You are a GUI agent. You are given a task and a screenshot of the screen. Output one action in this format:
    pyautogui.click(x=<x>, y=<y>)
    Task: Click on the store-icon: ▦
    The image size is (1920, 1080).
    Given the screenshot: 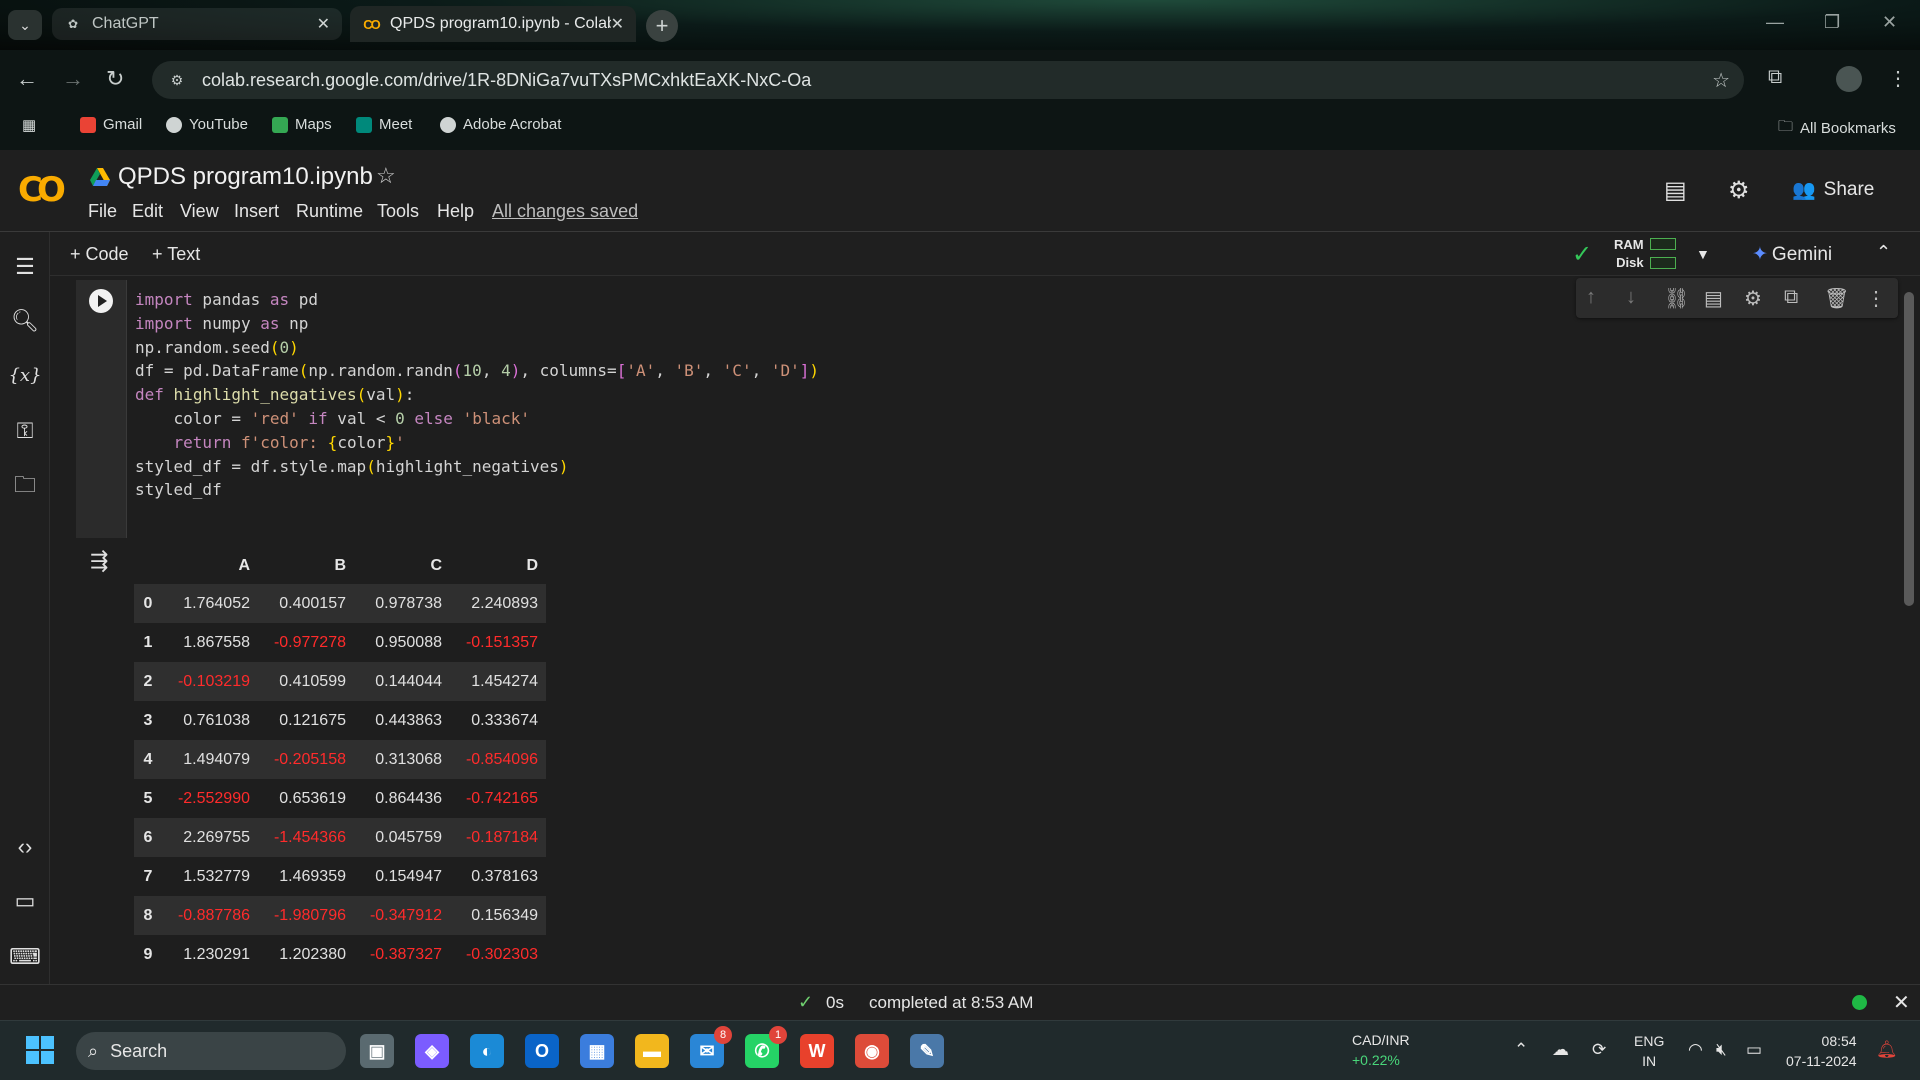 What is the action you would take?
    pyautogui.click(x=597, y=1051)
    